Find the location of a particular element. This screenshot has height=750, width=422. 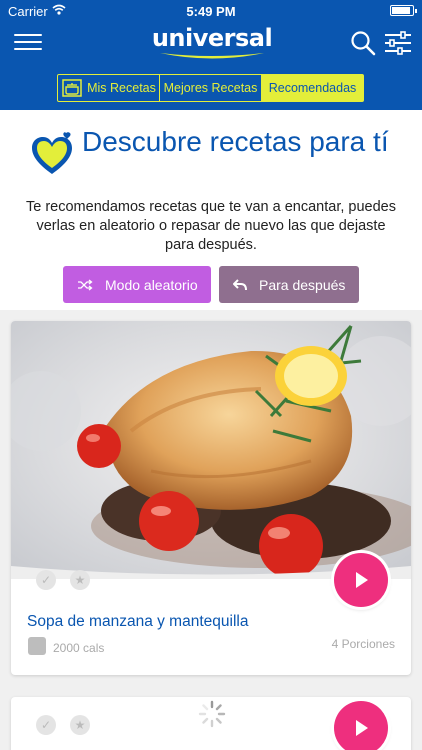

recipe-tabs: Mis Recetas Mejores Recetas Recomendadas is located at coordinates (210, 88).